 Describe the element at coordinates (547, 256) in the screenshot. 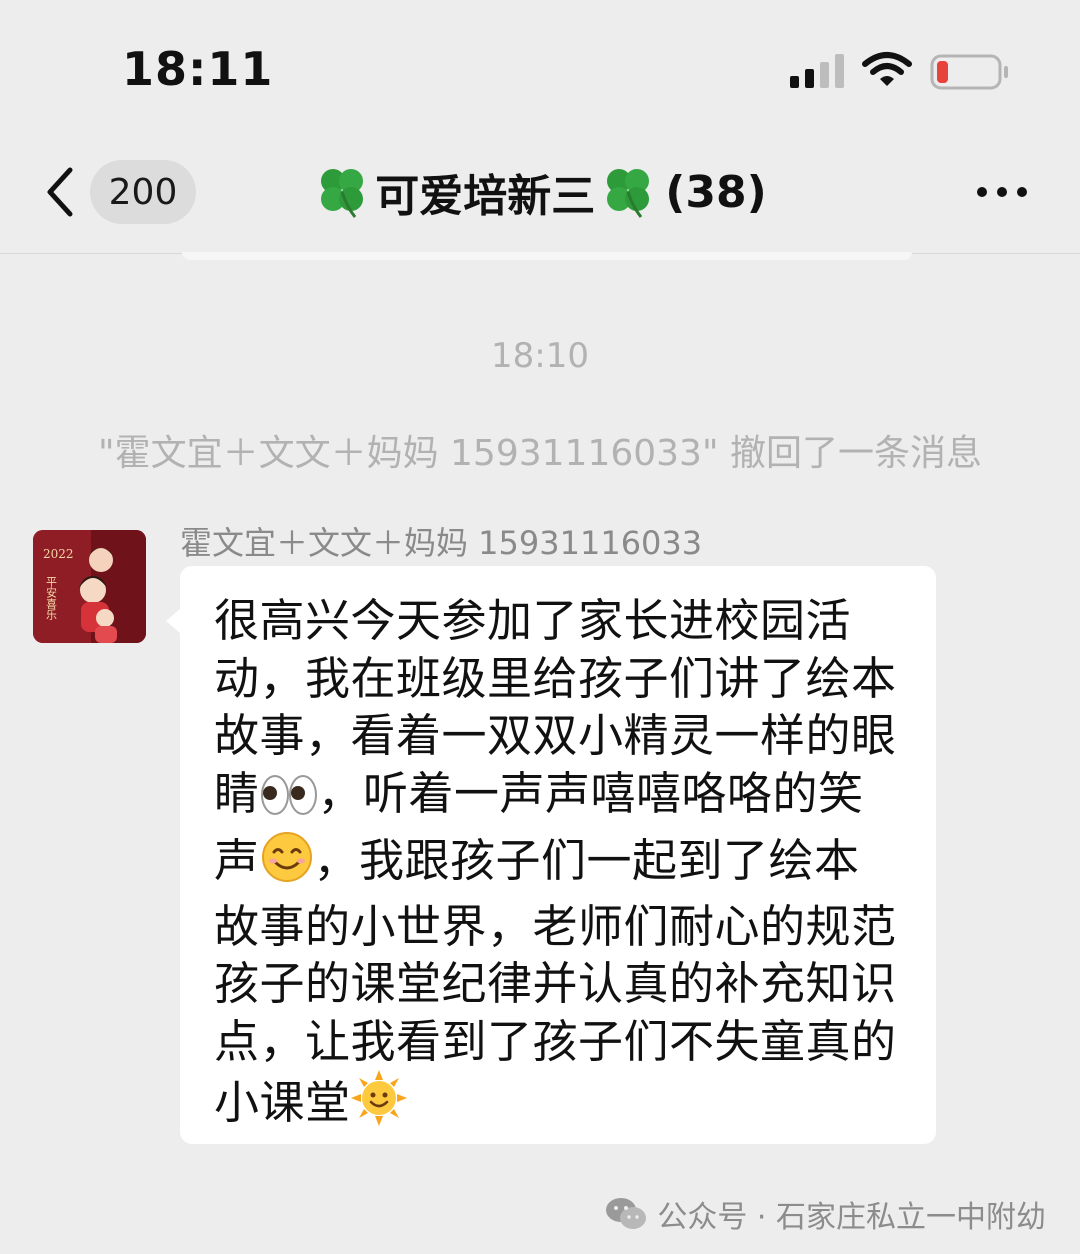

I see `pinned-message-edge` at that location.